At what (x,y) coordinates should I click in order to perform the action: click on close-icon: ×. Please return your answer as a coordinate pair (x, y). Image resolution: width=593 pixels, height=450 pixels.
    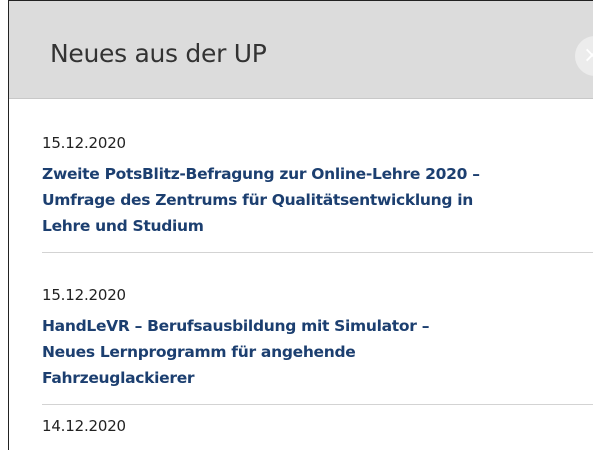
    Looking at the image, I should click on (584, 56).